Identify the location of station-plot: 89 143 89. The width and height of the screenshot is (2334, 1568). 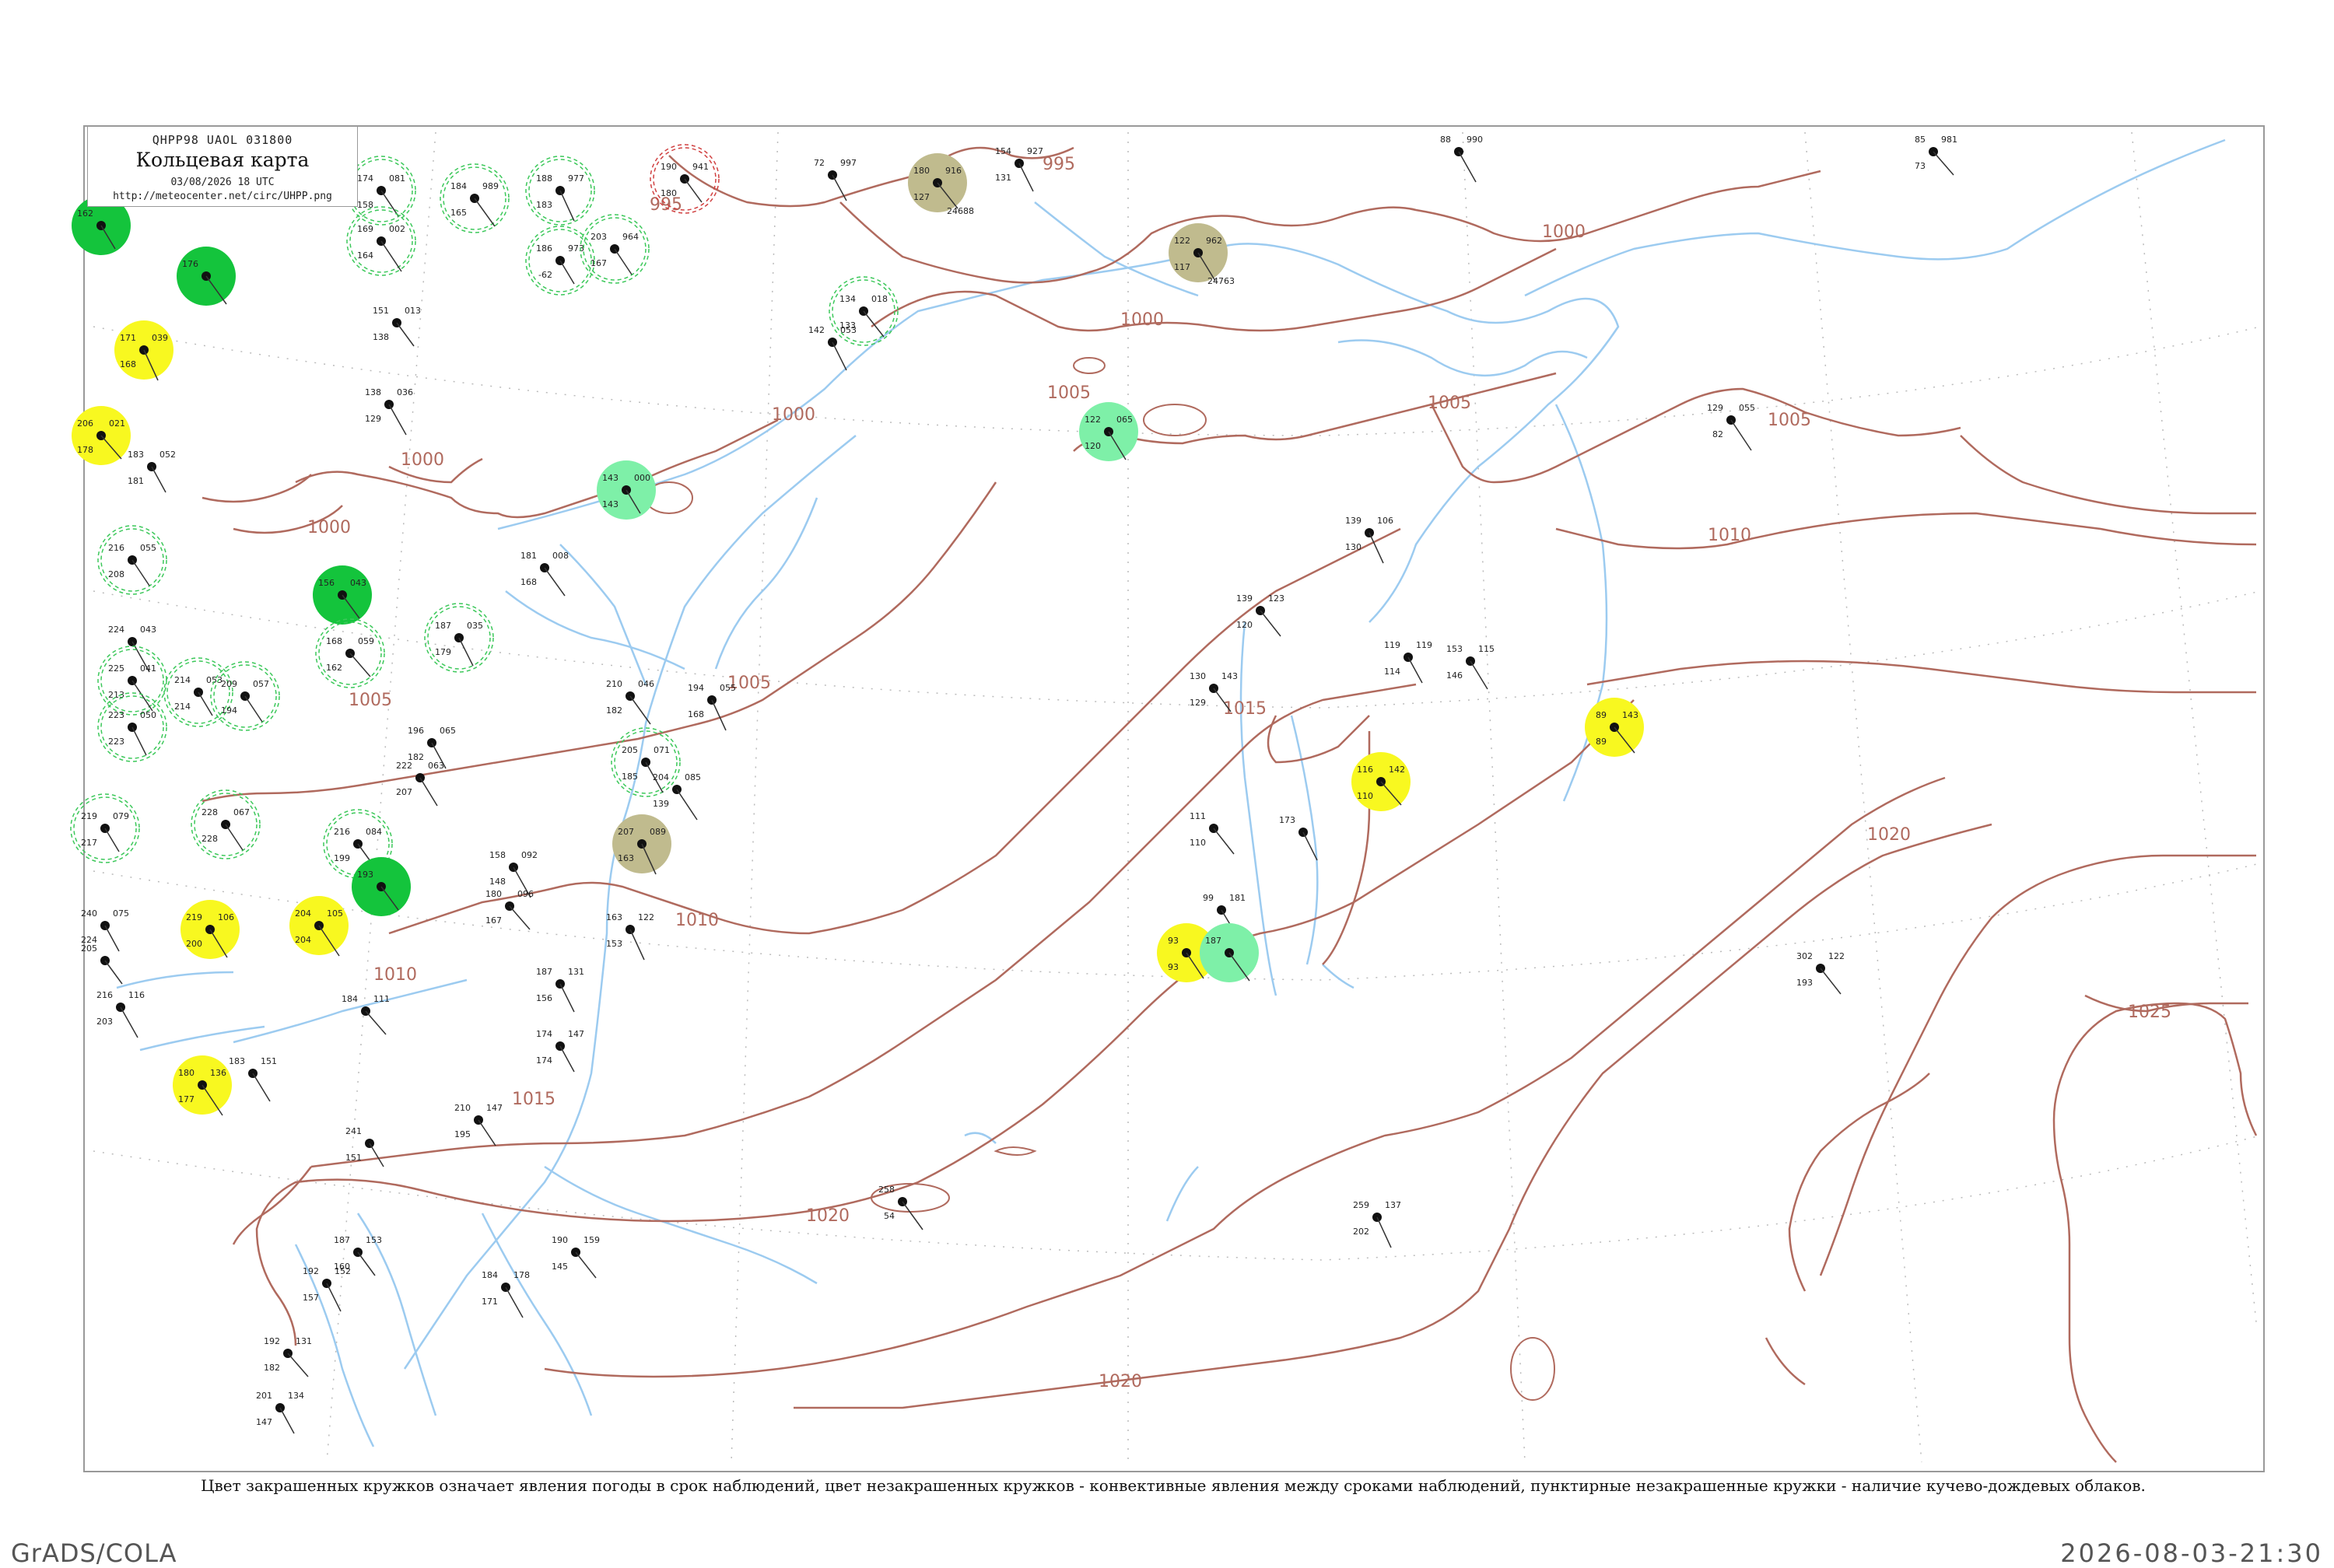
(1614, 727).